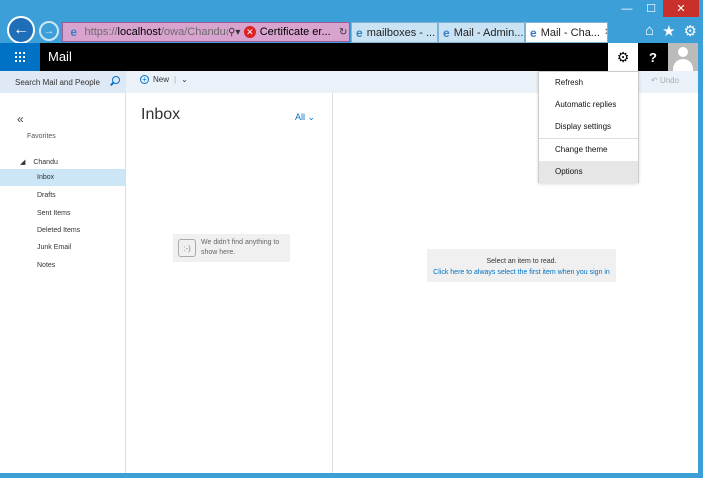 Image resolution: width=703 pixels, height=478 pixels. I want to click on new-label: New, so click(161, 79).